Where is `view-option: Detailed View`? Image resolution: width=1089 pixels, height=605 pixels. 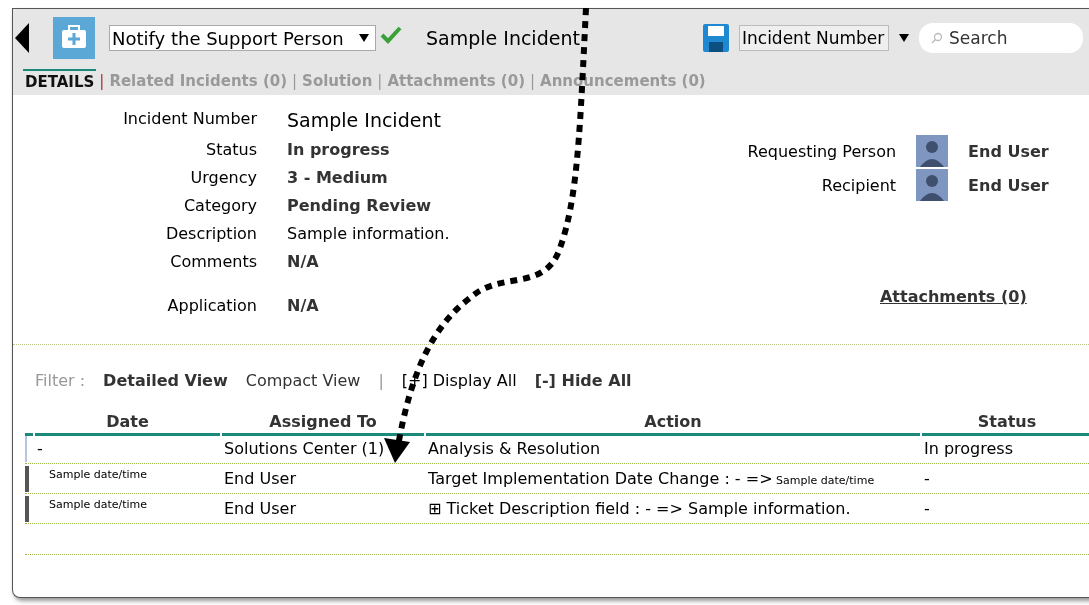 view-option: Detailed View is located at coordinates (165, 380).